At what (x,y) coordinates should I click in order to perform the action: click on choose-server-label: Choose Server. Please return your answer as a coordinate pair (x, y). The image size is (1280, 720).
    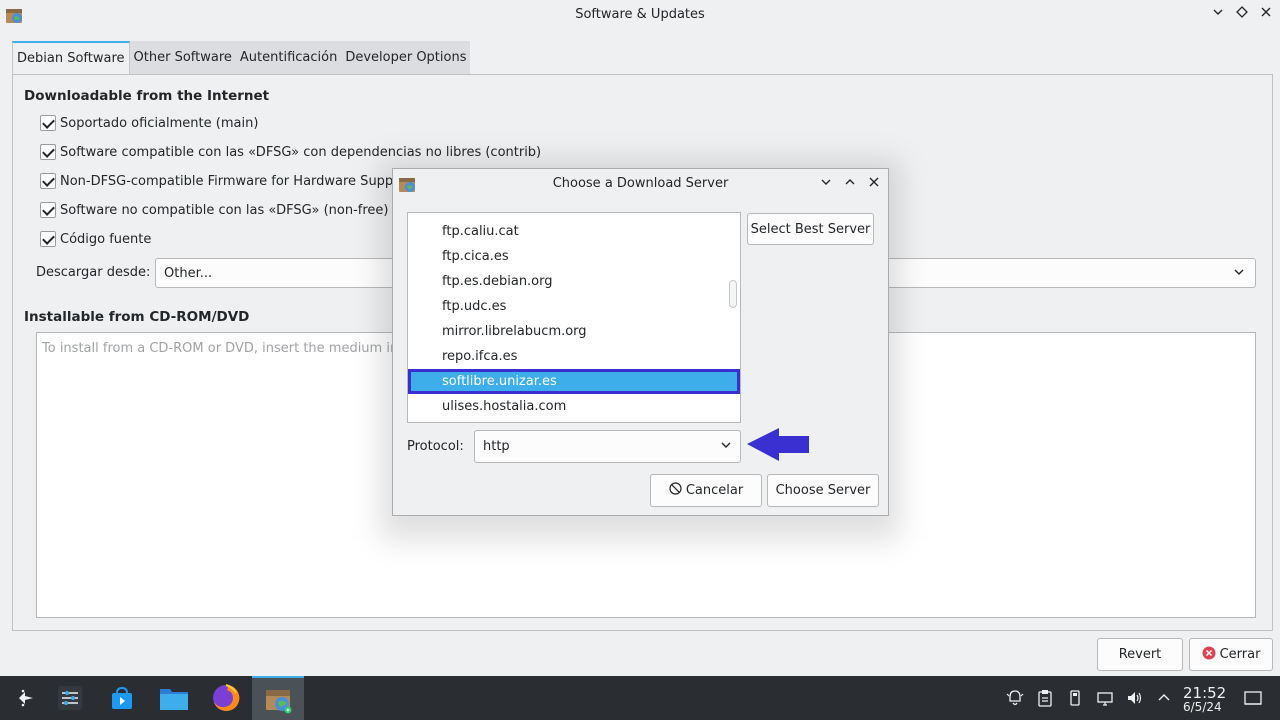
    Looking at the image, I should click on (823, 490).